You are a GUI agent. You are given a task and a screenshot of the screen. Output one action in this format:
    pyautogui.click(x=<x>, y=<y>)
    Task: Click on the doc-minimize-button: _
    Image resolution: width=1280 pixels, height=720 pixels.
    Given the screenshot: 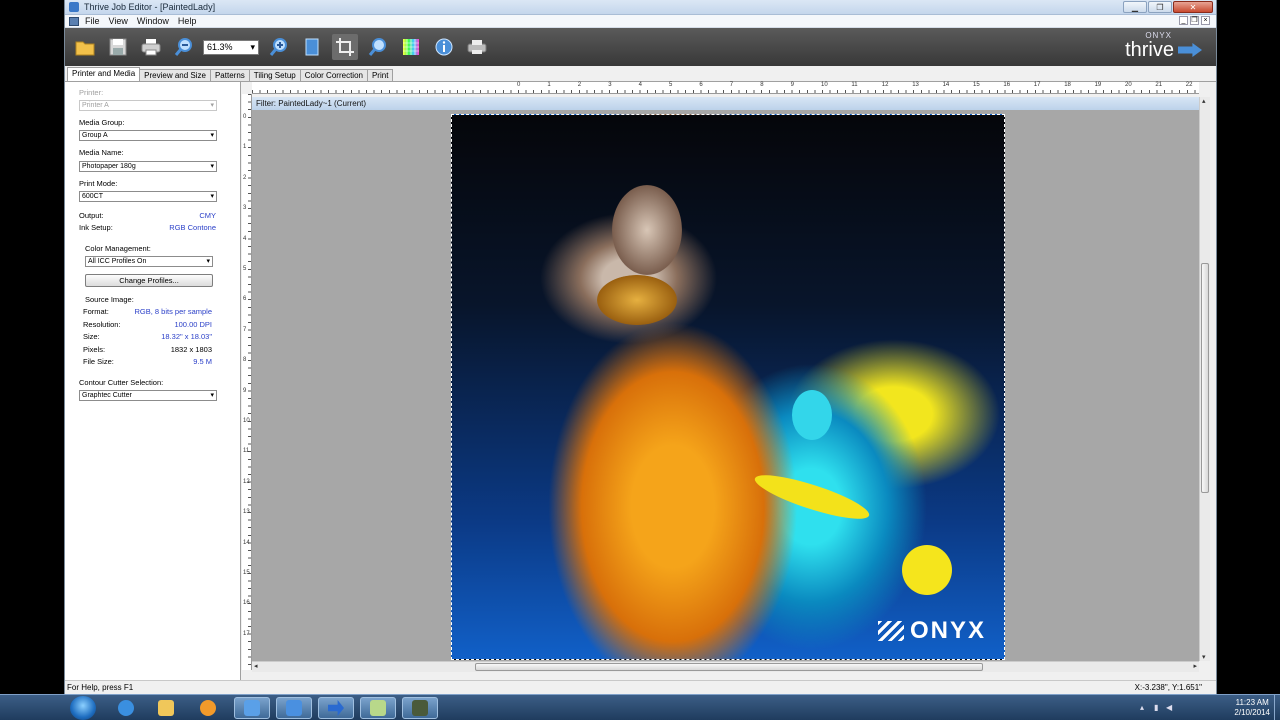 What is the action you would take?
    pyautogui.click(x=1183, y=20)
    